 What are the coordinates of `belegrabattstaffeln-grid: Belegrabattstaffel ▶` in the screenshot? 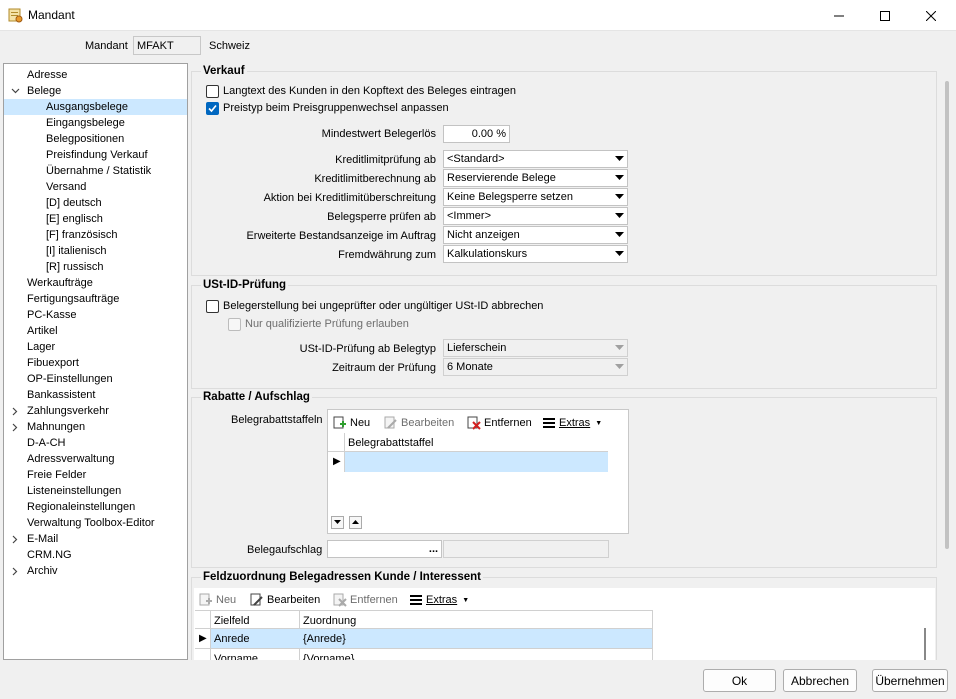 It's located at (468, 452).